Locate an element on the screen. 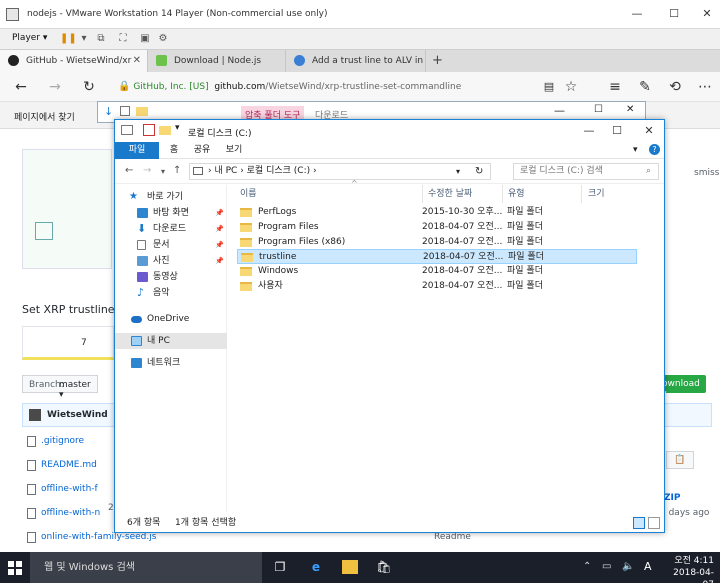 This screenshot has width=720, height=583. hub-icon: ≡ is located at coordinates (615, 87).